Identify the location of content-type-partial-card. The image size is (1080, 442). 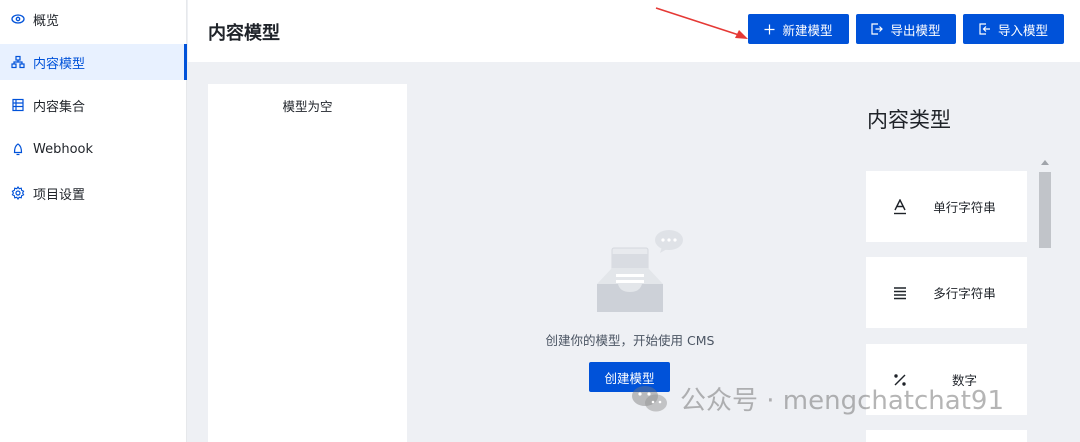
(946, 436).